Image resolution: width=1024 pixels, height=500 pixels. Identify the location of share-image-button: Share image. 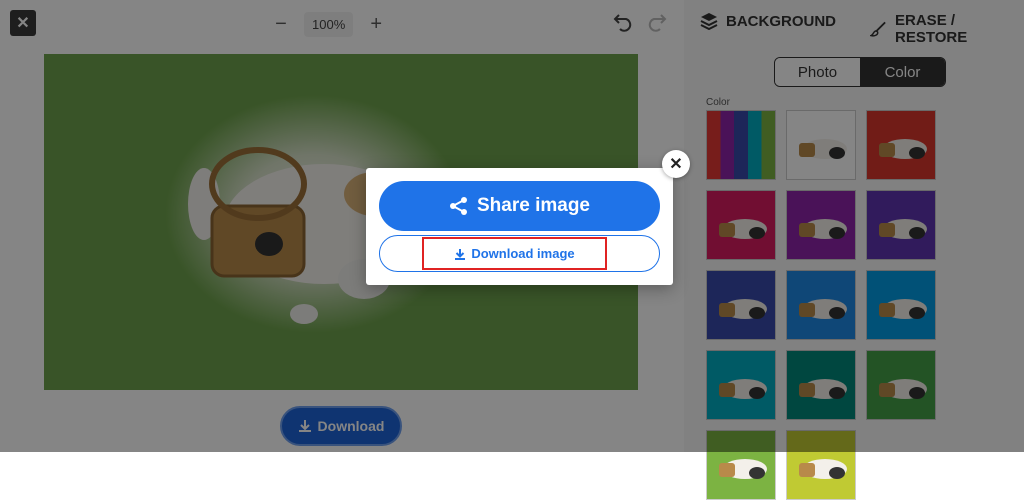
(519, 206).